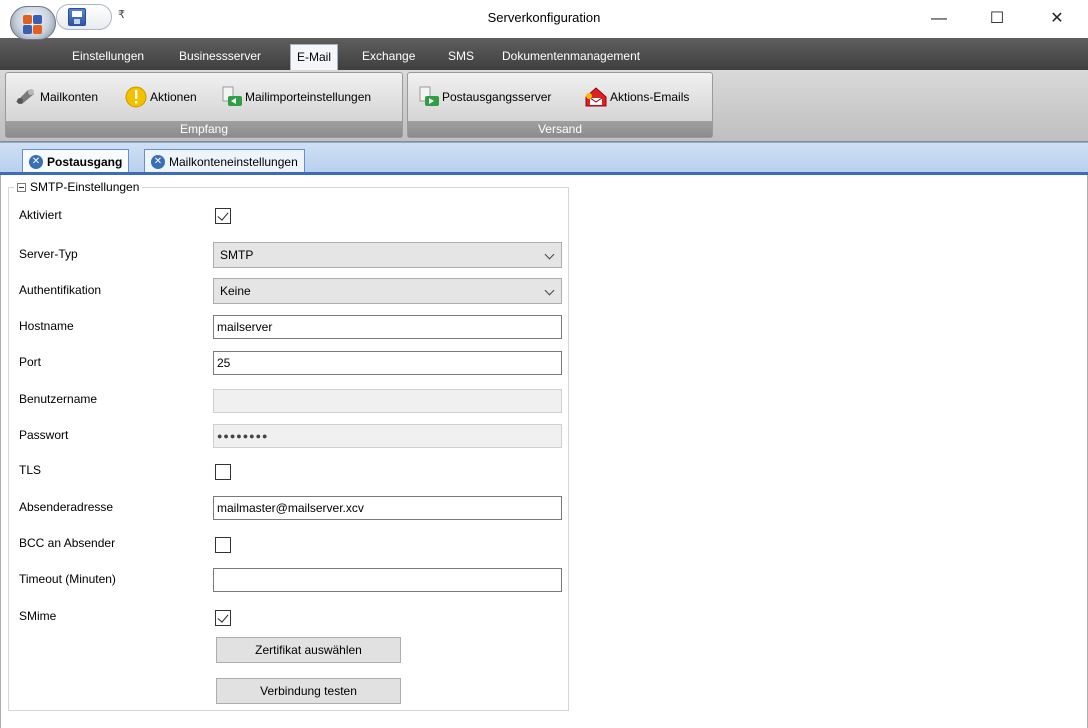 This screenshot has width=1088, height=728. I want to click on benutzername-label: Benutzername, so click(58, 399).